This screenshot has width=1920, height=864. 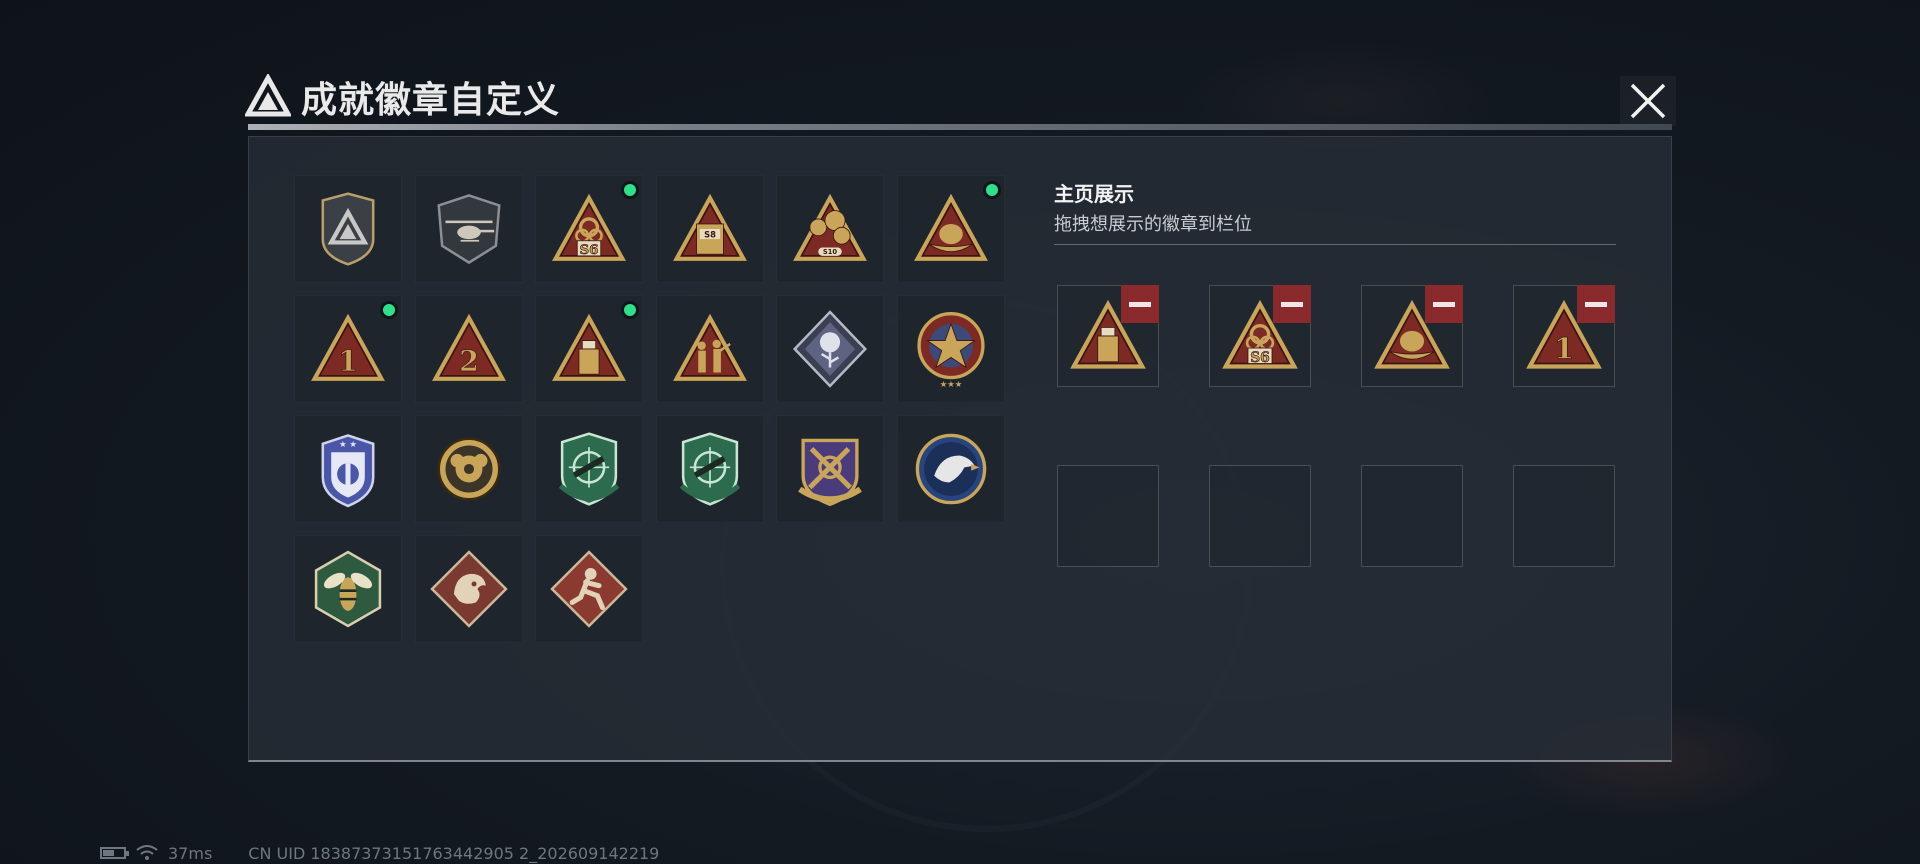 I want to click on badge-cell: S6, so click(x=589, y=229).